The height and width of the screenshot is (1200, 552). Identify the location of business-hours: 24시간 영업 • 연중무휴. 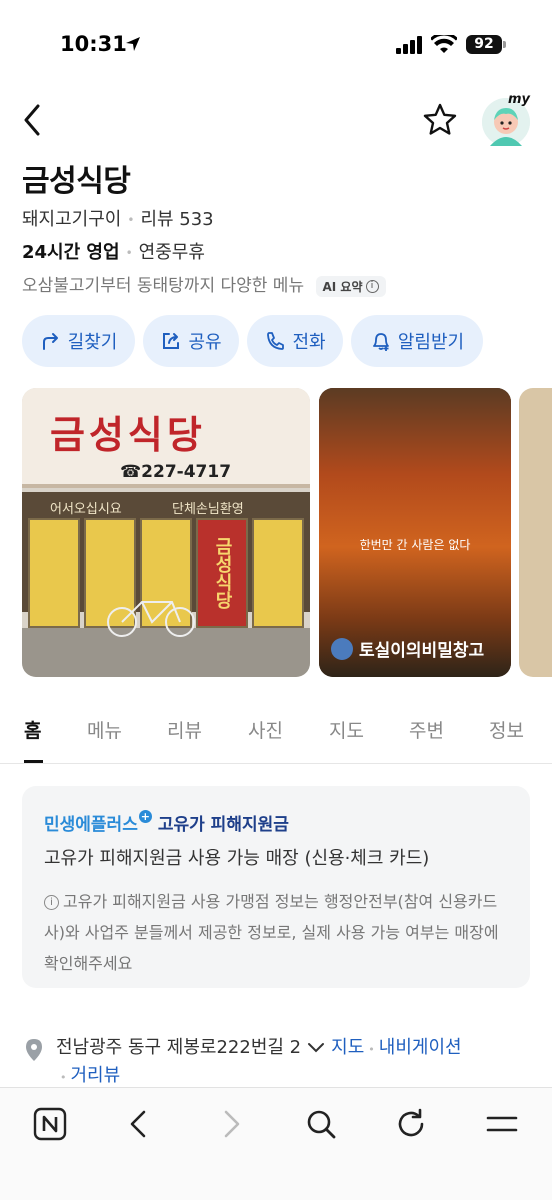
(113, 251).